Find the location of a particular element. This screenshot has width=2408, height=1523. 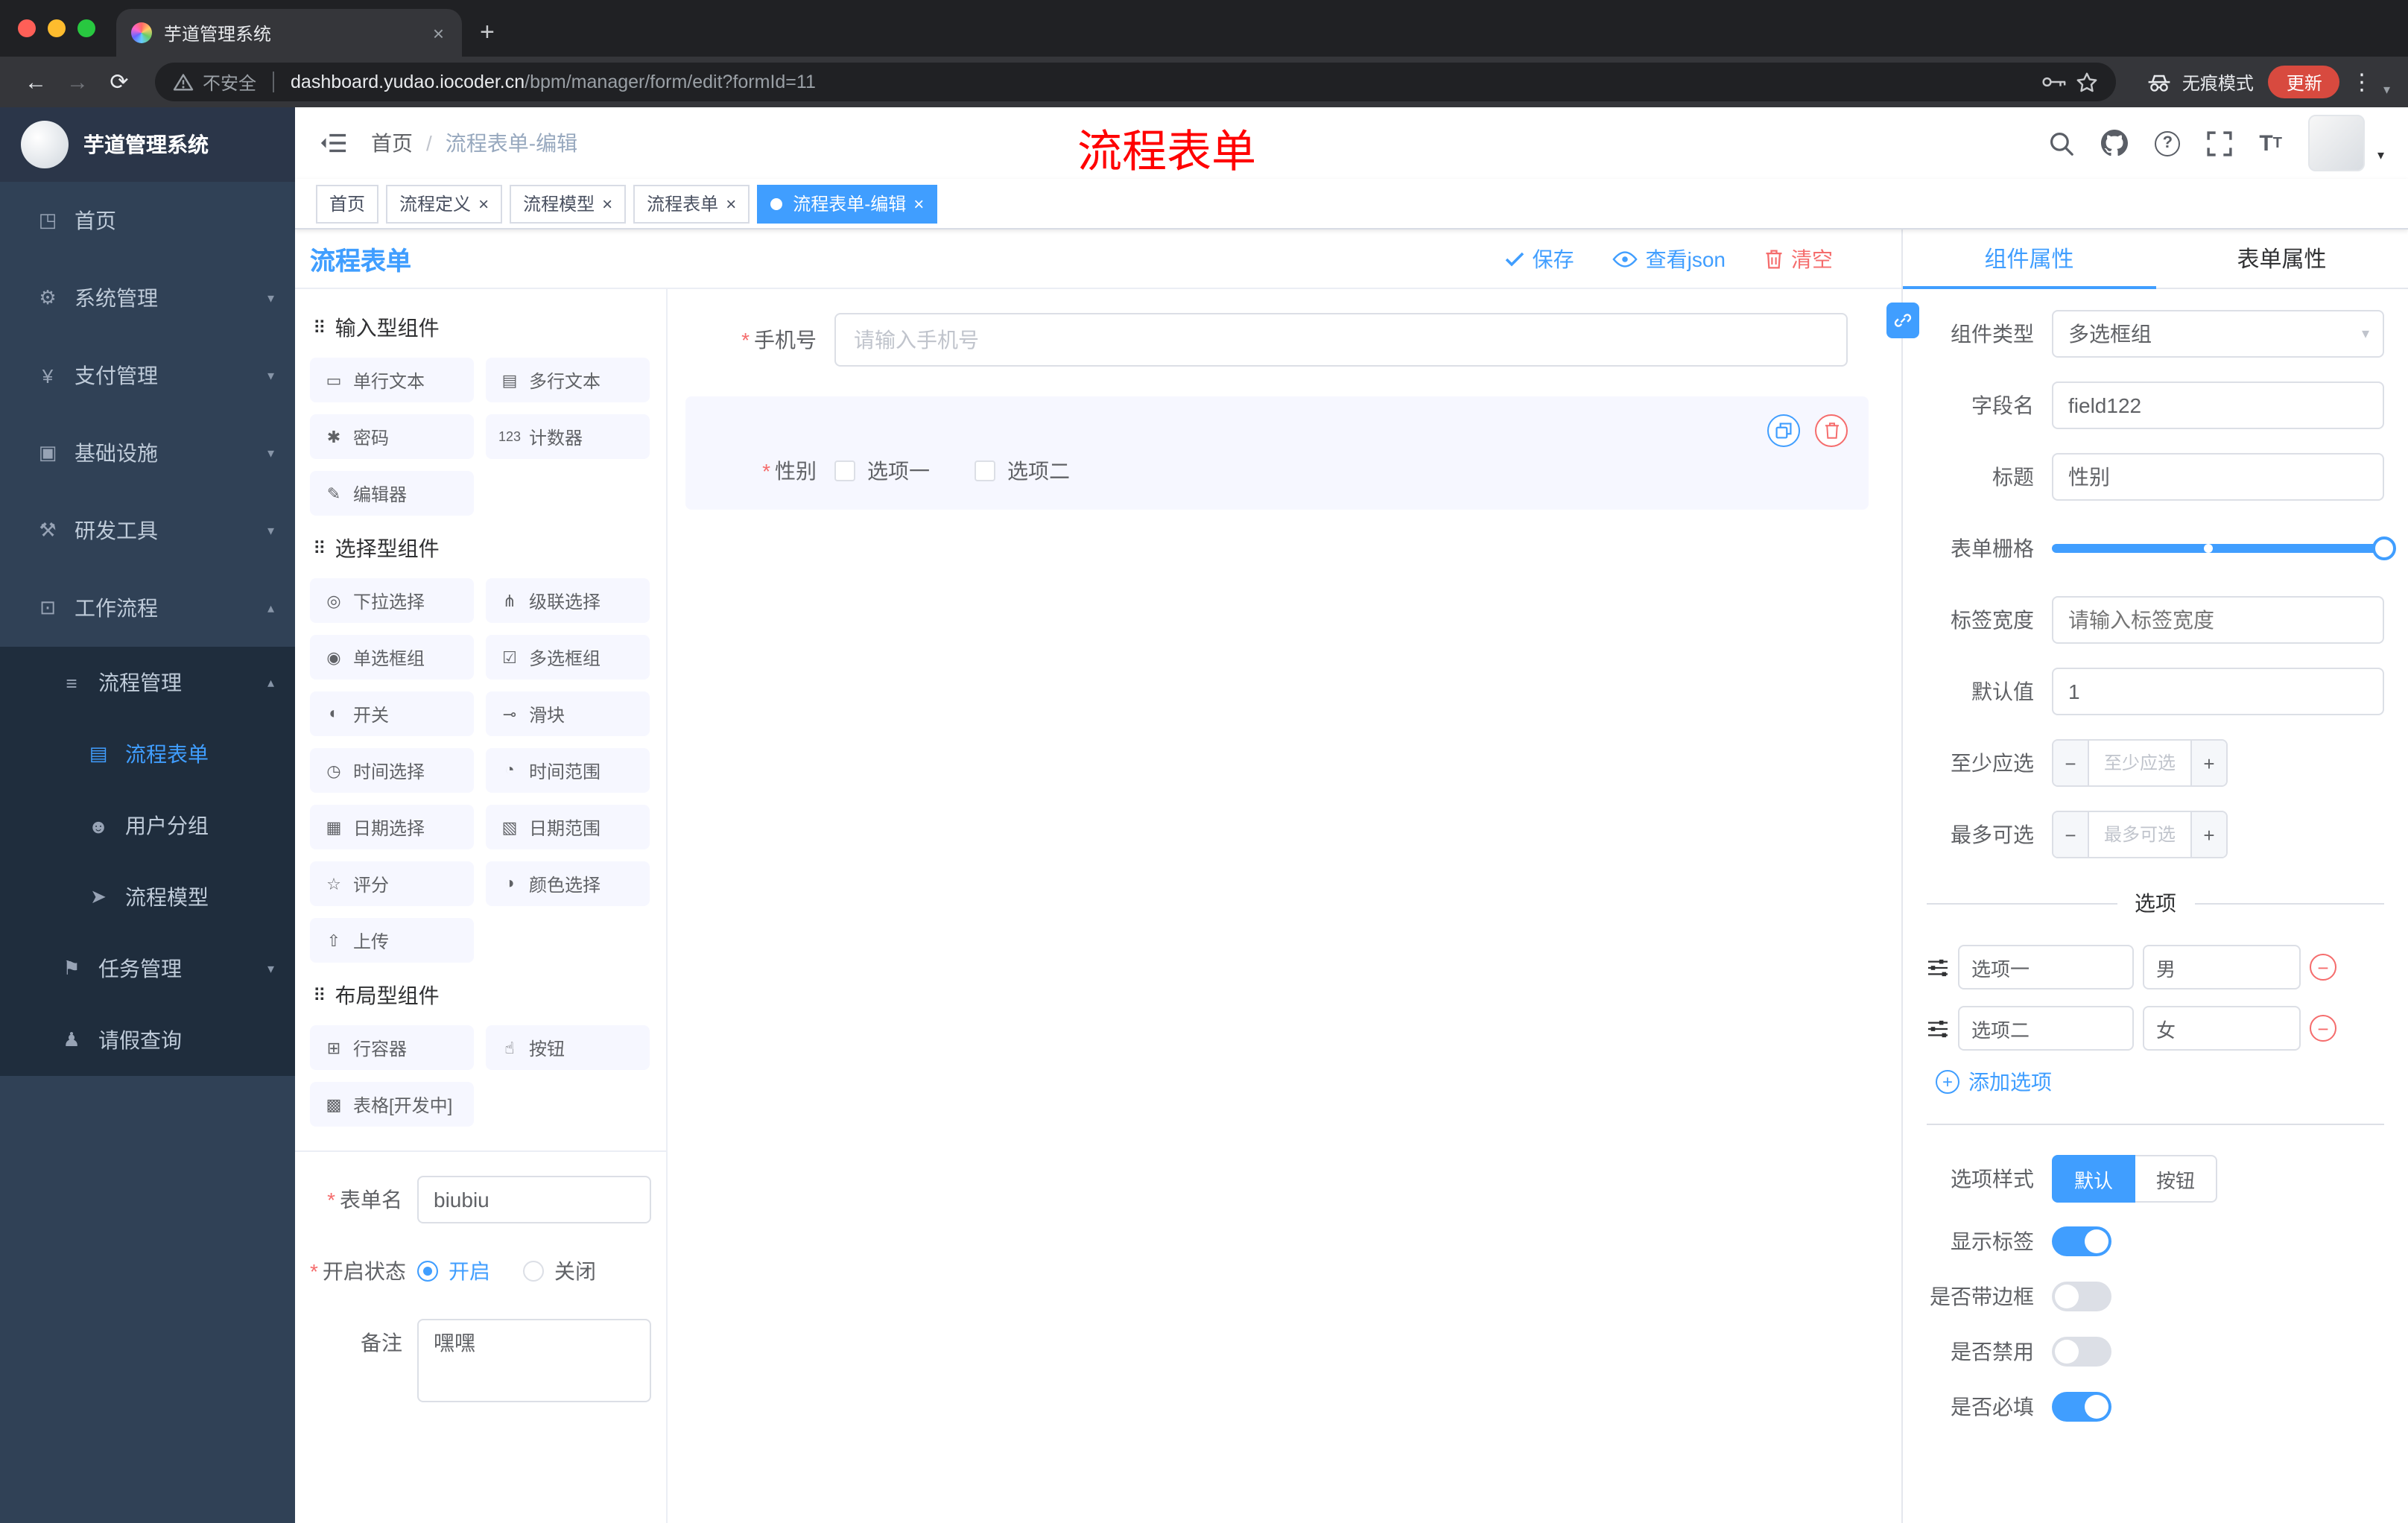

widget-phone: 手机号 is located at coordinates (1277, 346).